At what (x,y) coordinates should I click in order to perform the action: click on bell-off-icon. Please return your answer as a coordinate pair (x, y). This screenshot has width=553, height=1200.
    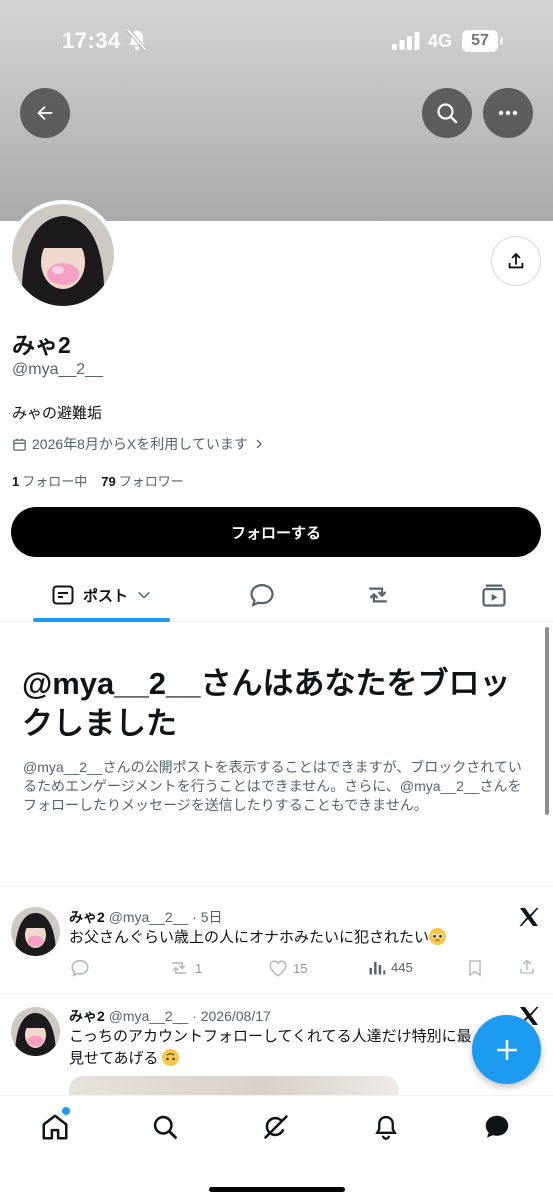
    Looking at the image, I should click on (137, 40).